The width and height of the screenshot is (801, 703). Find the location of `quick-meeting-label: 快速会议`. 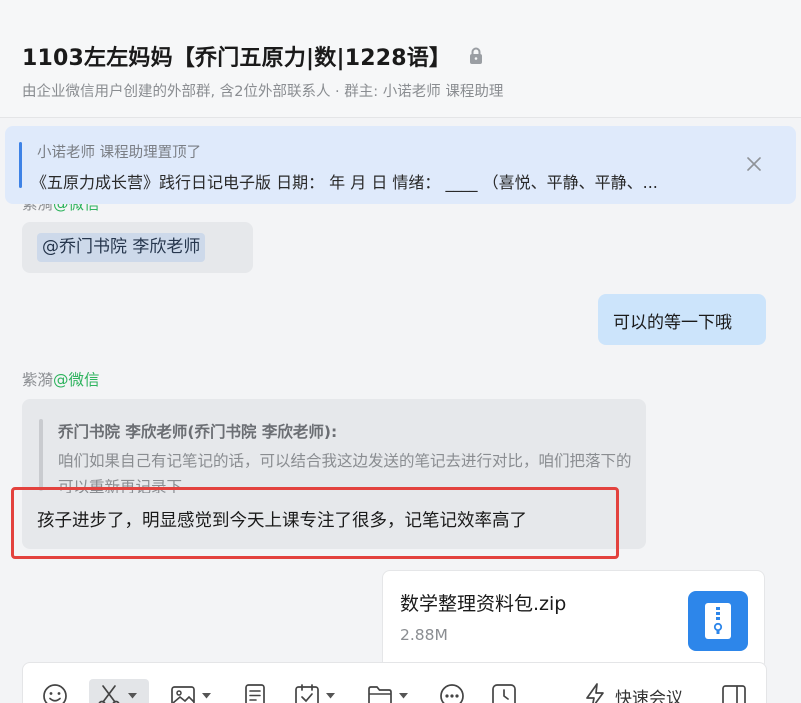

quick-meeting-label: 快速会议 is located at coordinates (649, 695).